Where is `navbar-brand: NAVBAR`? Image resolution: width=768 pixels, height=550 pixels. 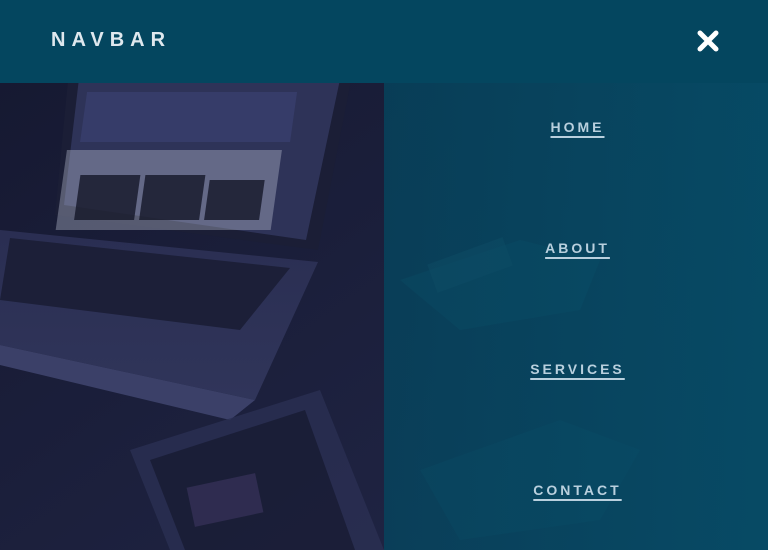
navbar-brand: NAVBAR is located at coordinates (111, 40).